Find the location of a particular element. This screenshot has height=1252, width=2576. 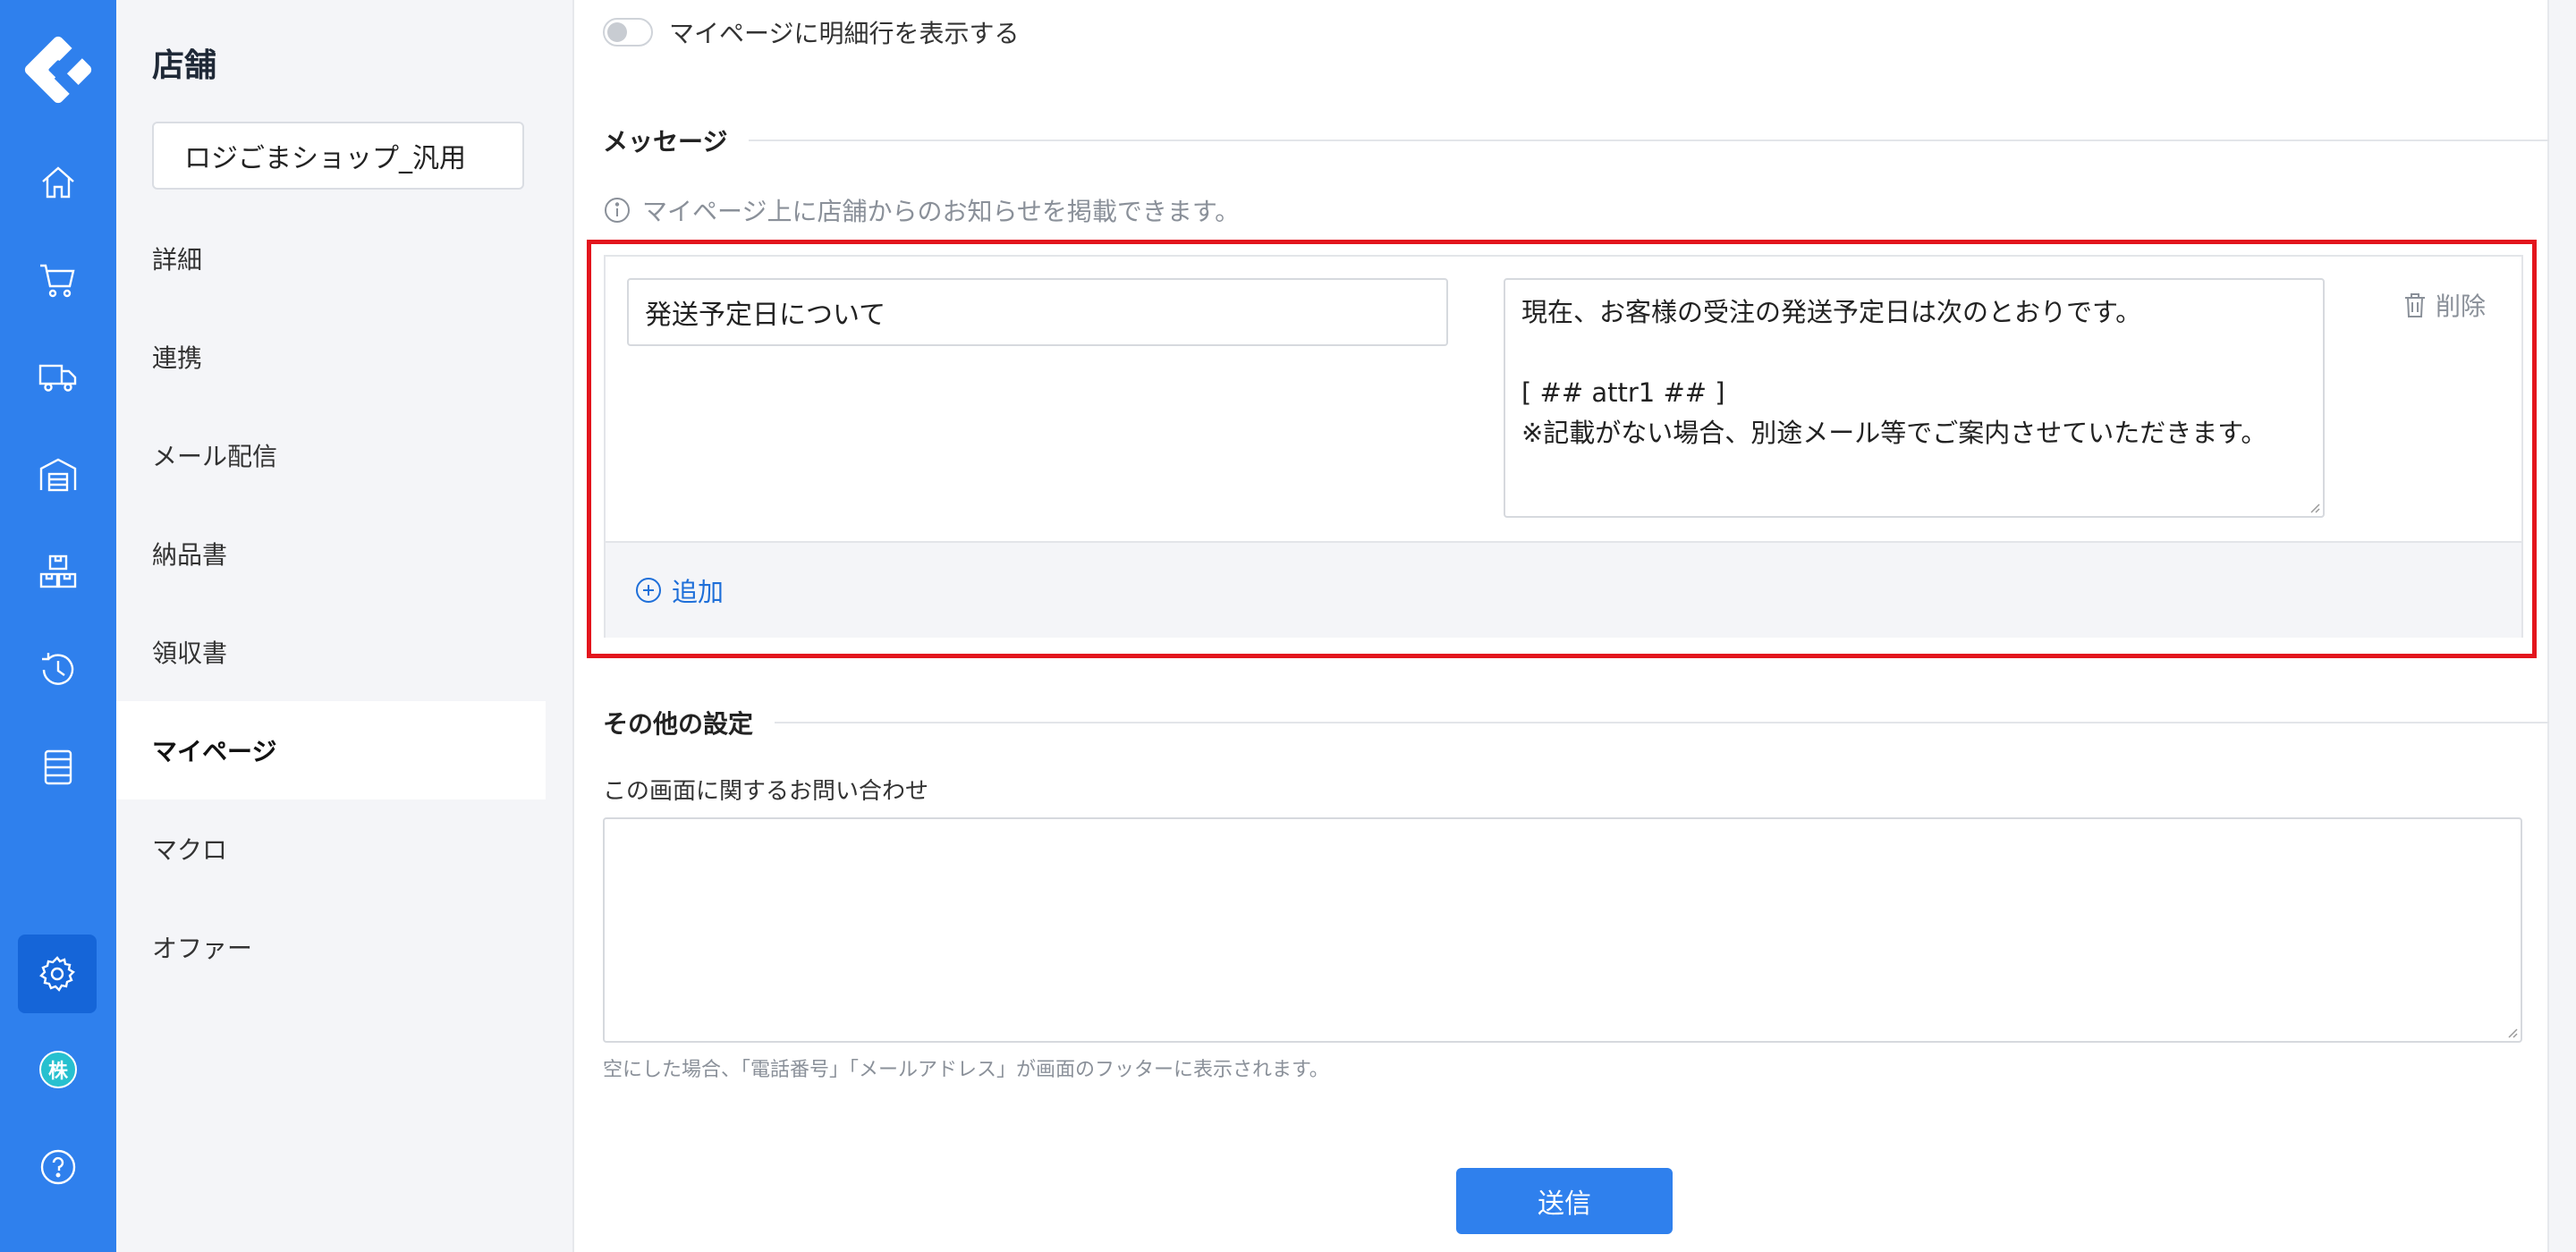

sidebar-item-offer: オファー is located at coordinates (331, 947).